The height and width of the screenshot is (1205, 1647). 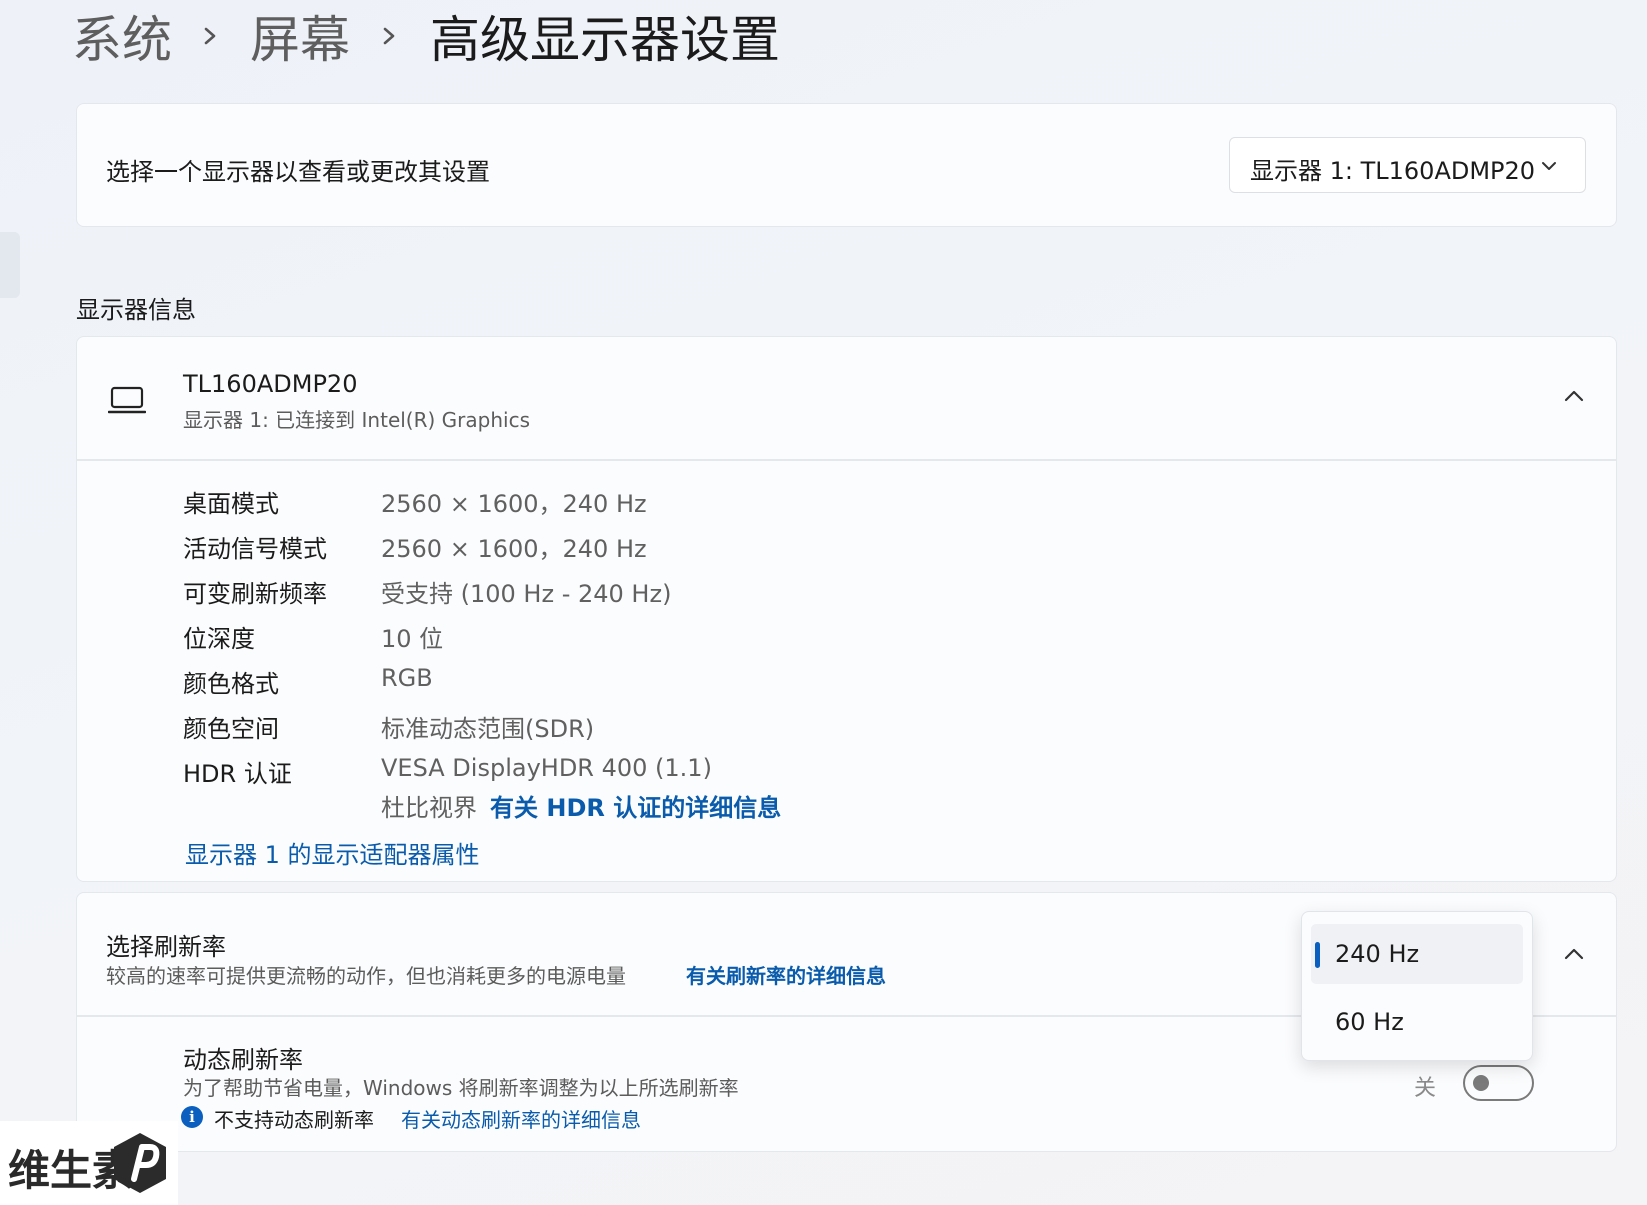 What do you see at coordinates (488, 729) in the screenshot?
I see `info-value-color-space: 标准动态范围(SDR)` at bounding box center [488, 729].